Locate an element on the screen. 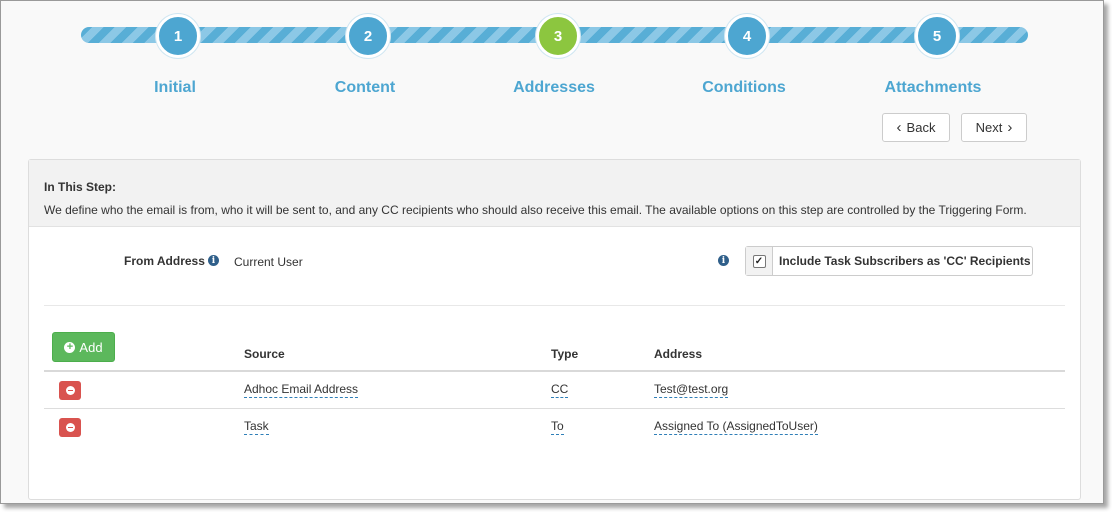 The image size is (1112, 512). back-button: ‹ Back is located at coordinates (916, 127).